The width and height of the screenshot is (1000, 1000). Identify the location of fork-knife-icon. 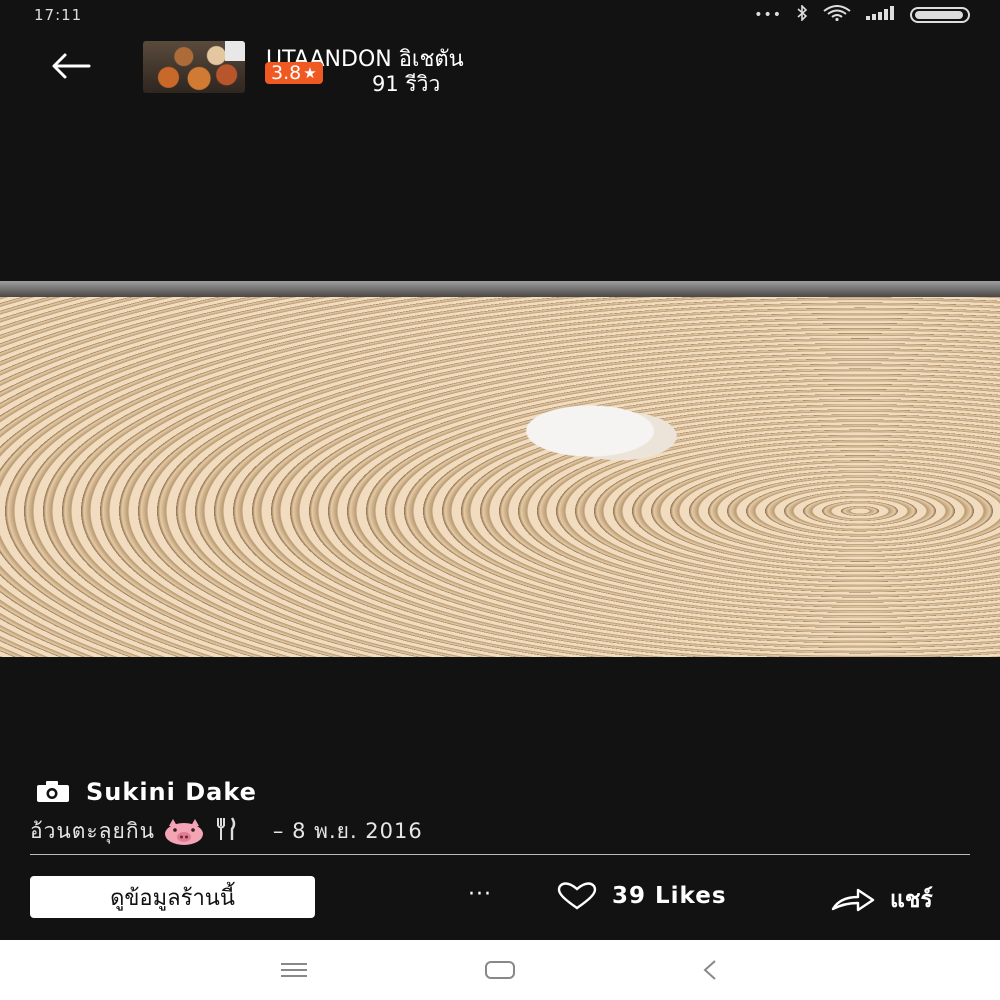
(226, 831).